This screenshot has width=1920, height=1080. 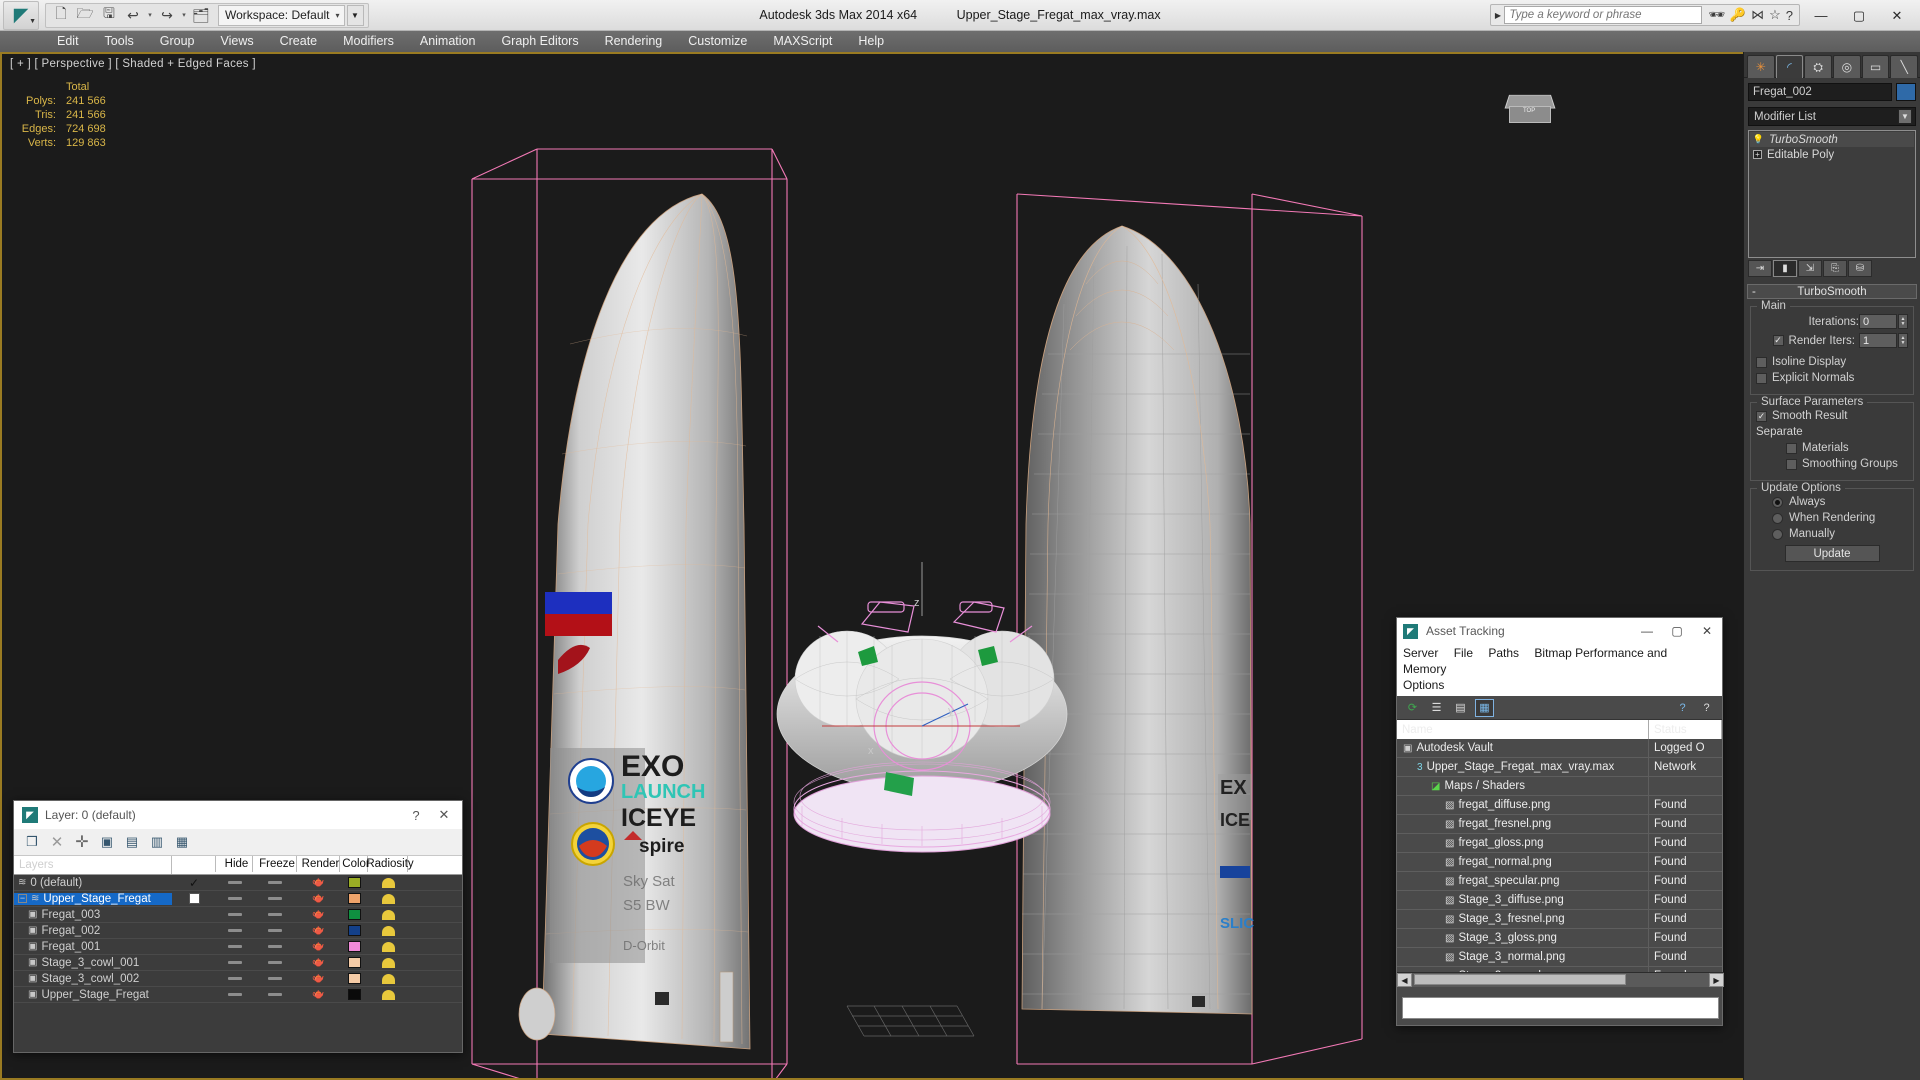 I want to click on asset-menu-bitmap: Bitmap Performance and Memory, so click(x=1535, y=661).